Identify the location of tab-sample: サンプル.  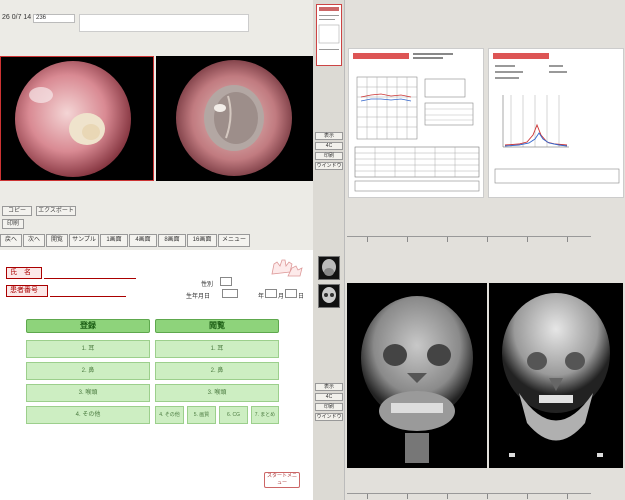
(84, 240).